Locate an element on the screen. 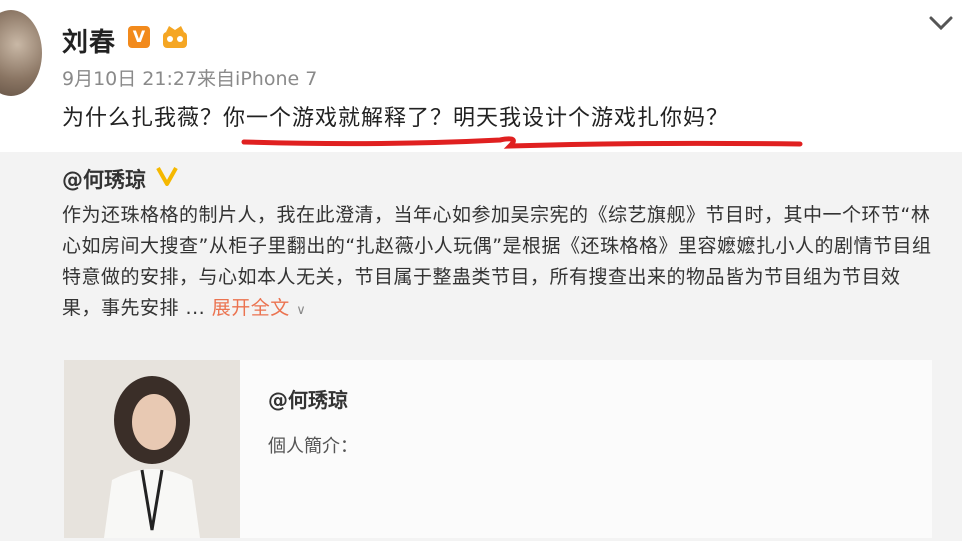  gold-verified-icon is located at coordinates (167, 176).